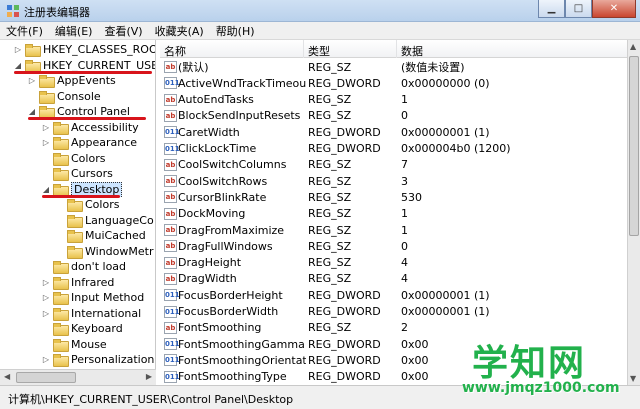 The width and height of the screenshot is (640, 409). Describe the element at coordinates (393, 197) in the screenshot. I see `registry-value-row: ab CursorBlinkRate REG_SZ 530` at that location.